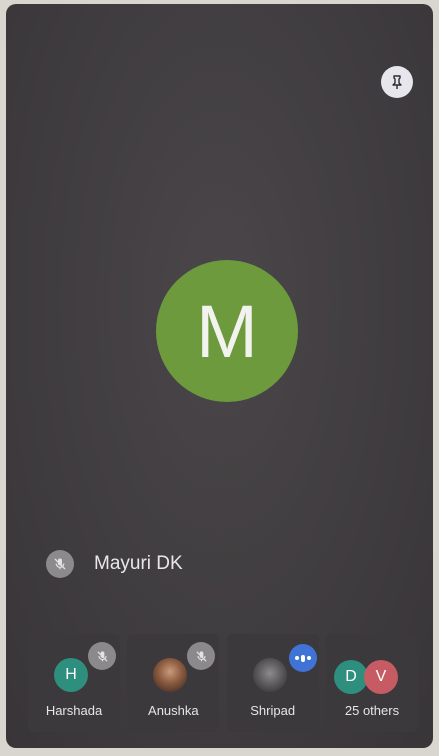 This screenshot has width=439, height=756. I want to click on participant-name: Harshada, so click(74, 710).